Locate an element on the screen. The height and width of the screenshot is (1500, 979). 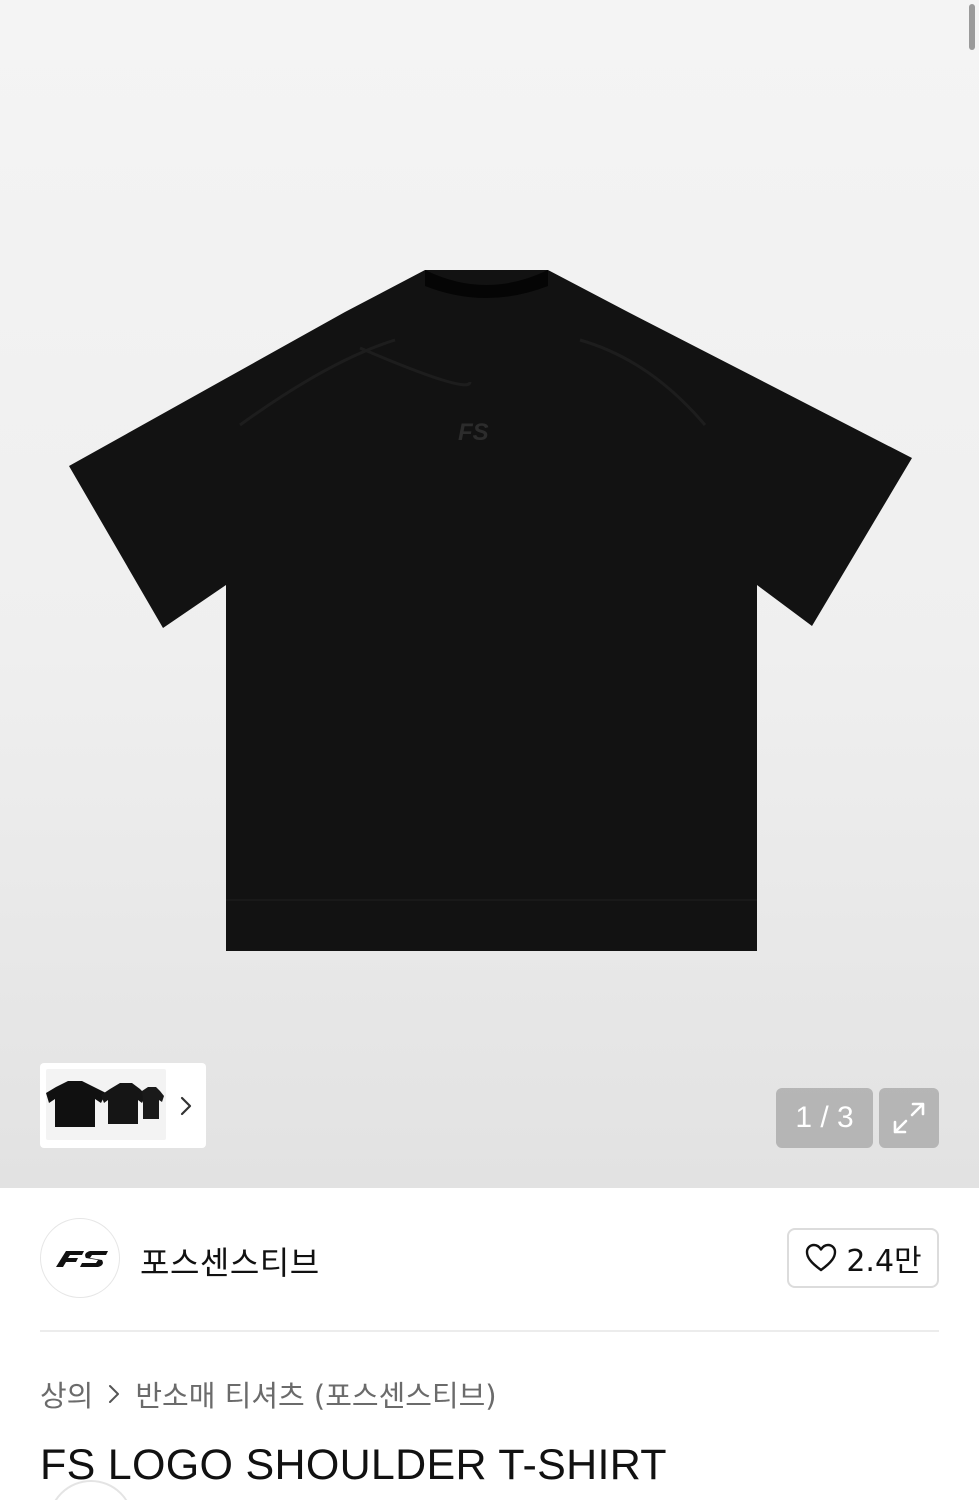
thumbnail-image is located at coordinates (106, 1104).